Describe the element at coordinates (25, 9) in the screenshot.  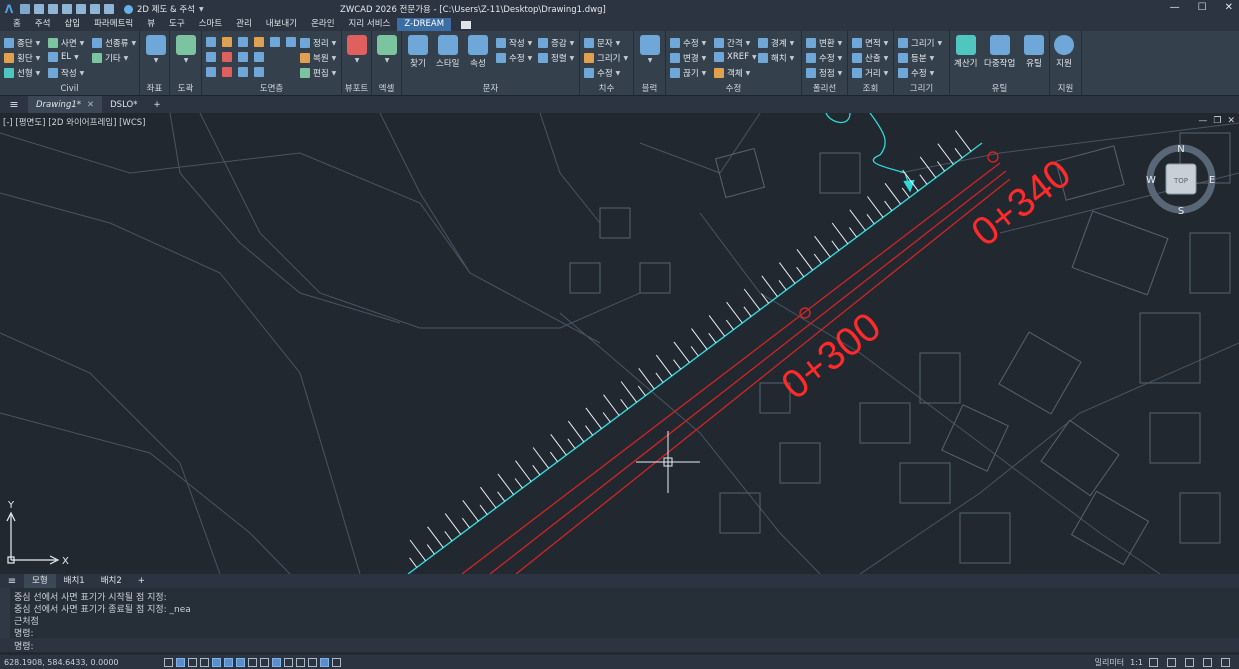
I see `new-file-icon` at that location.